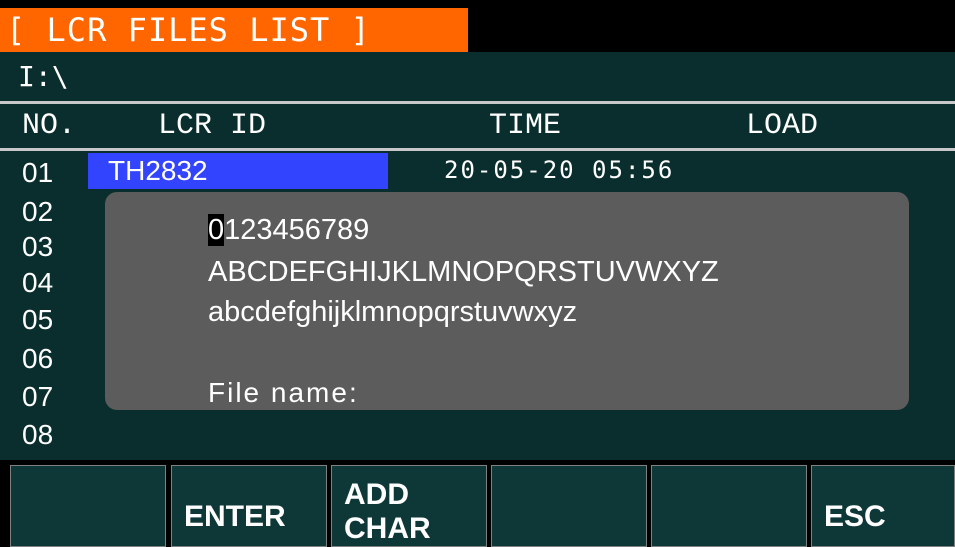 This screenshot has height=547, width=955. I want to click on row-number: 07, so click(37, 397).